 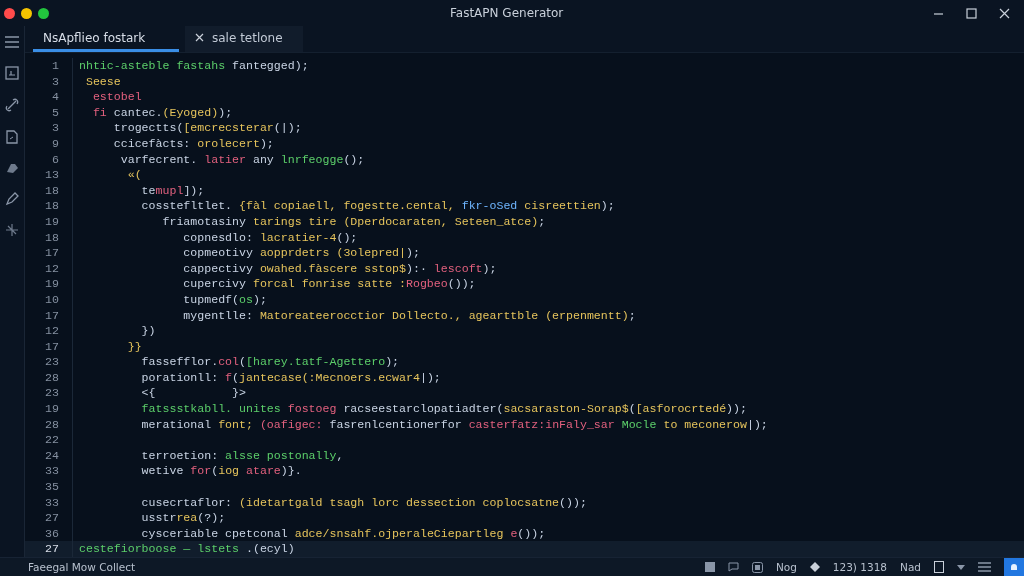 What do you see at coordinates (339, 268) in the screenshot?
I see `code-line: cappectivy owahed.fàscere sstop$):· lescoft);` at bounding box center [339, 268].